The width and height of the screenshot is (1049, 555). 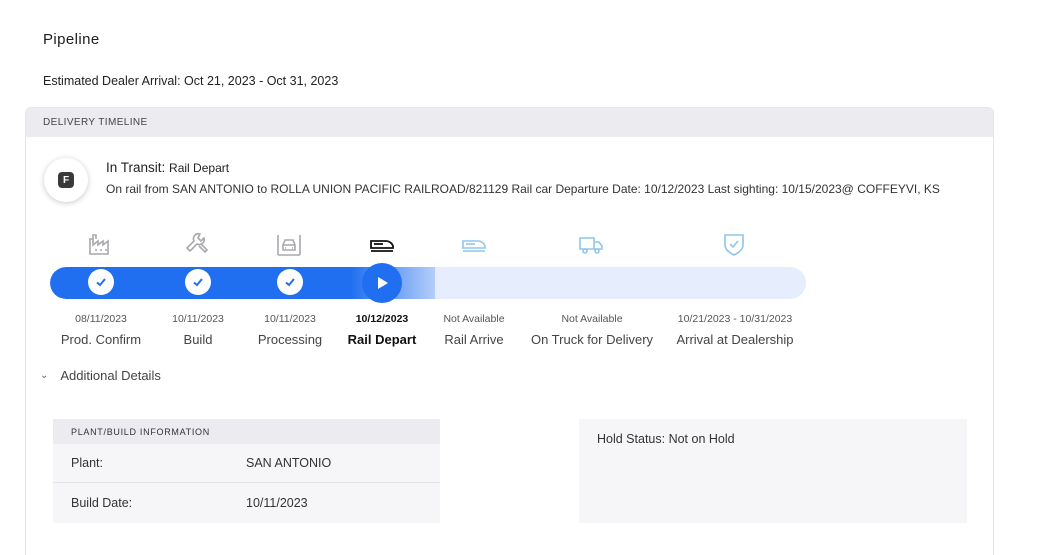 I want to click on step-date: 10/21/2023 - 10/31/2023, so click(x=735, y=319).